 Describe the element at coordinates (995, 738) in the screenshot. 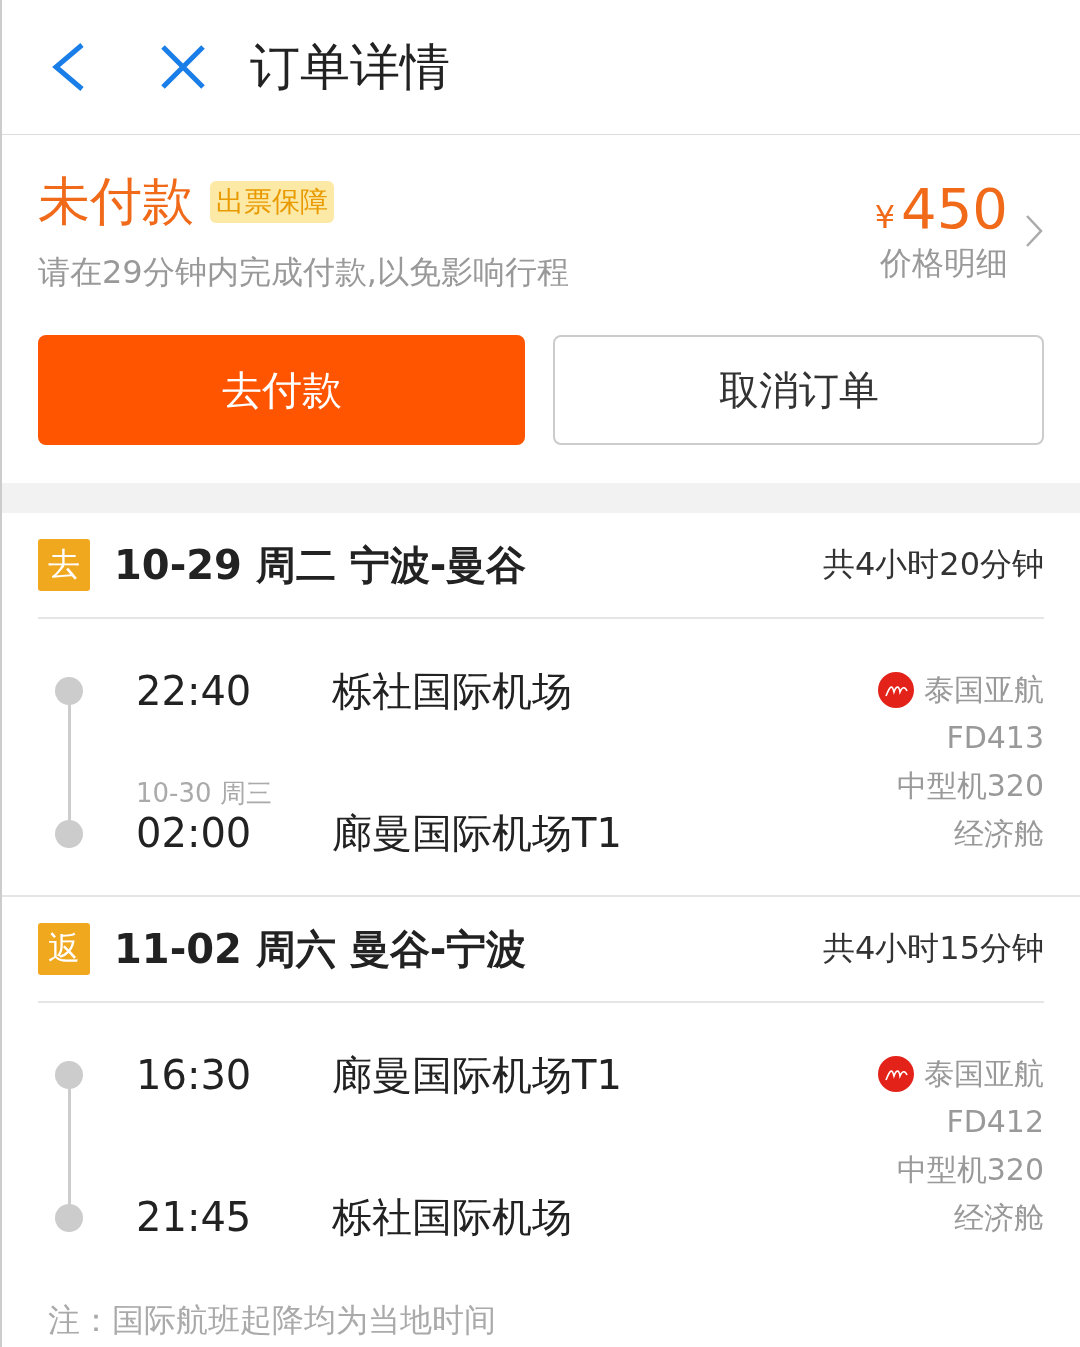

I see `flight-number: FD413` at that location.